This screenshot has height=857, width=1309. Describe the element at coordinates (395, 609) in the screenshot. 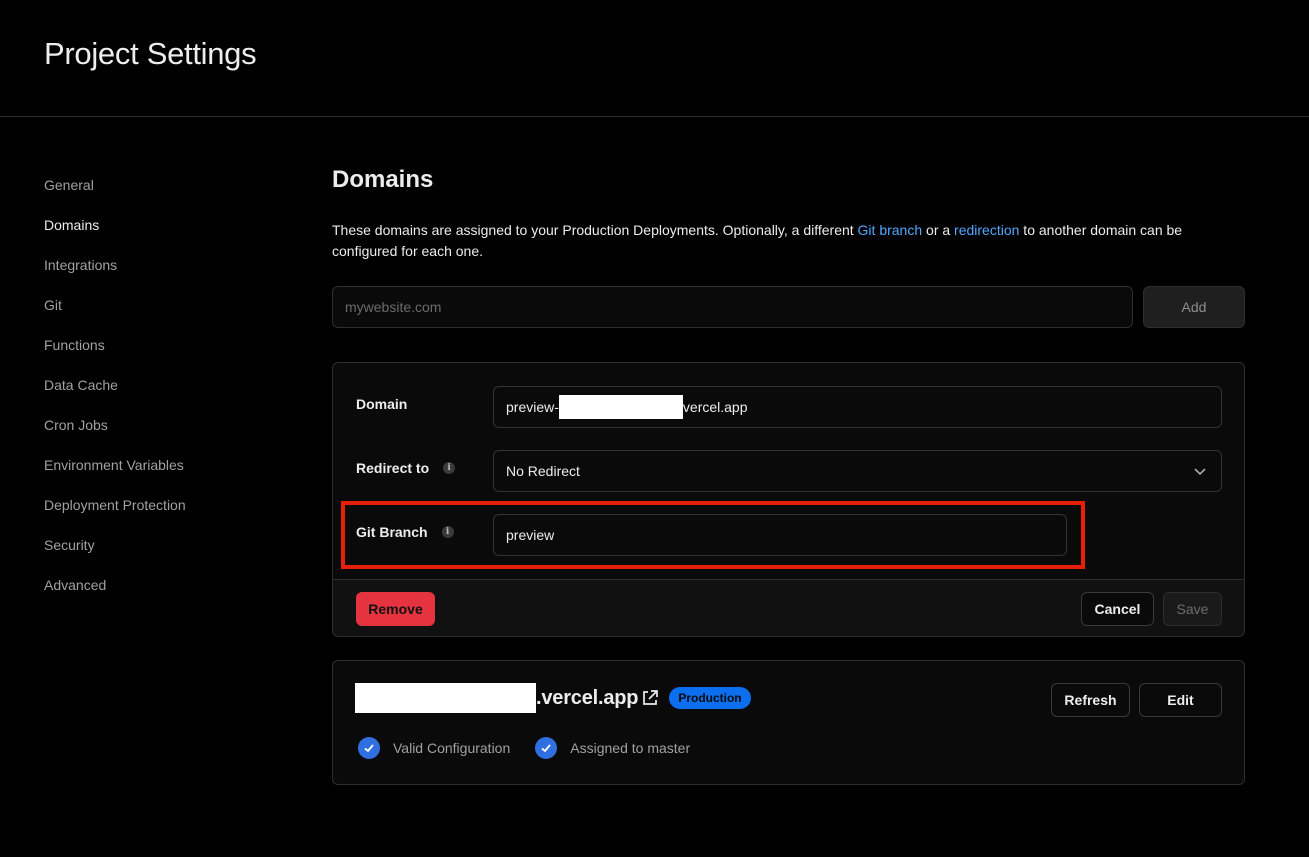

I see `remove-button: Remove` at that location.